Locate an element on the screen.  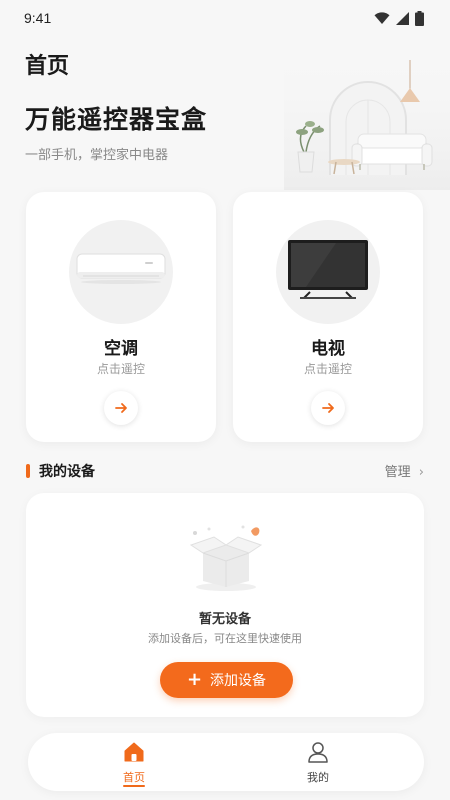
battery-icon is located at coordinates (419, 18).